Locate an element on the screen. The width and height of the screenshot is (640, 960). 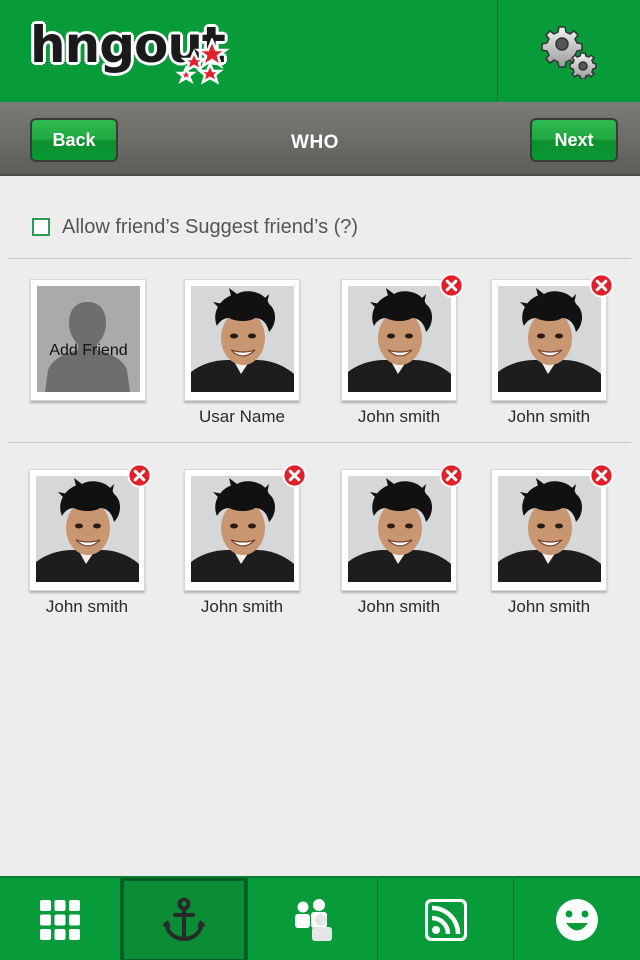
add-friend-placeholder: Add Friend is located at coordinates (88, 339).